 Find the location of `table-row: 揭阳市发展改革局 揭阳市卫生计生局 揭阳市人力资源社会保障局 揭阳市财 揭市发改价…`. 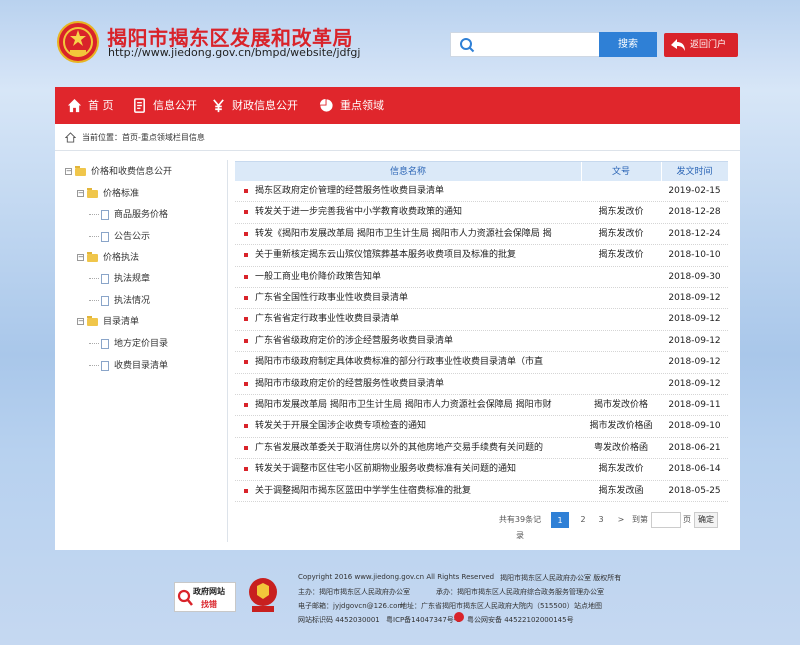

table-row: 揭阳市发展改革局 揭阳市卫生计生局 揭阳市人力资源社会保障局 揭阳市财 揭市发改价… is located at coordinates (481, 406).